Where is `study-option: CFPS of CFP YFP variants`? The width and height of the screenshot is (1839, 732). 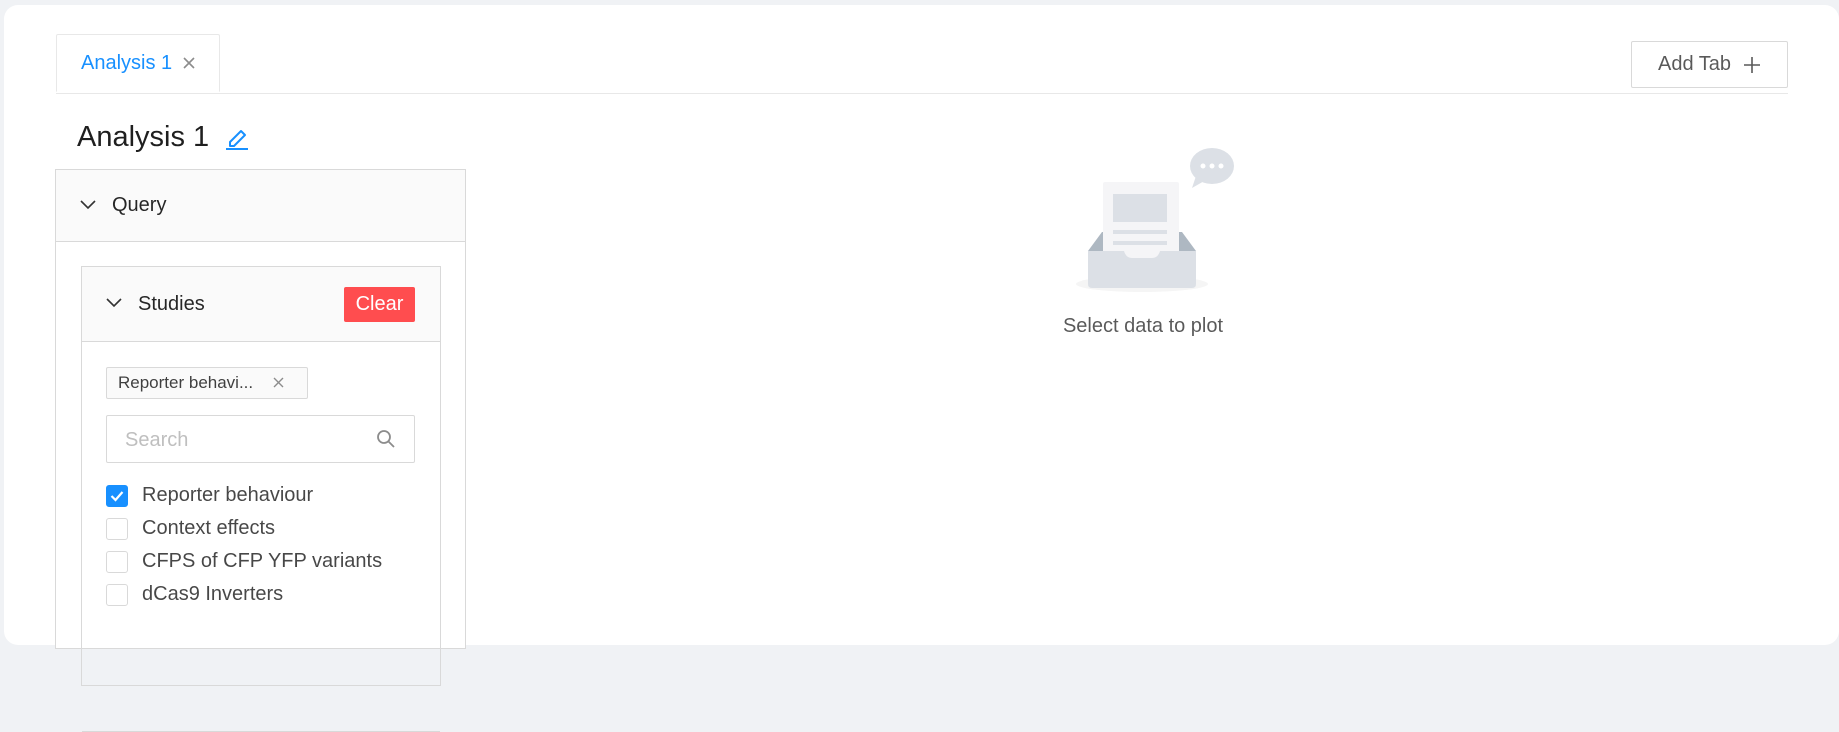
study-option: CFPS of CFP YFP variants is located at coordinates (244, 561).